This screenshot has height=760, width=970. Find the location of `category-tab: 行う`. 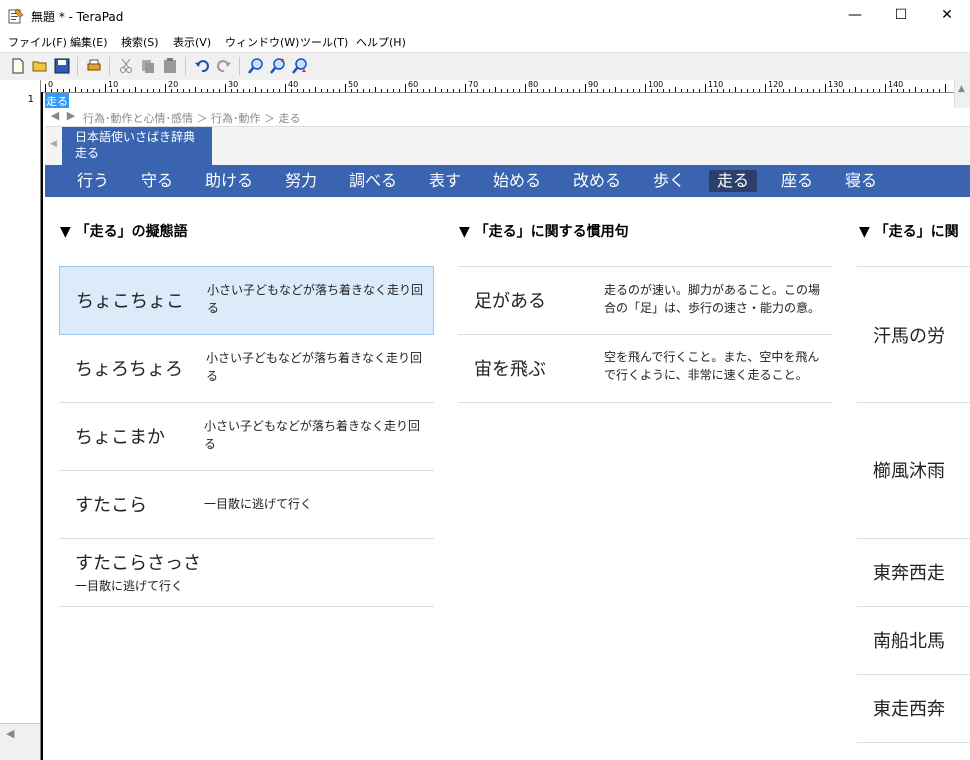

category-tab: 行う is located at coordinates (93, 181).